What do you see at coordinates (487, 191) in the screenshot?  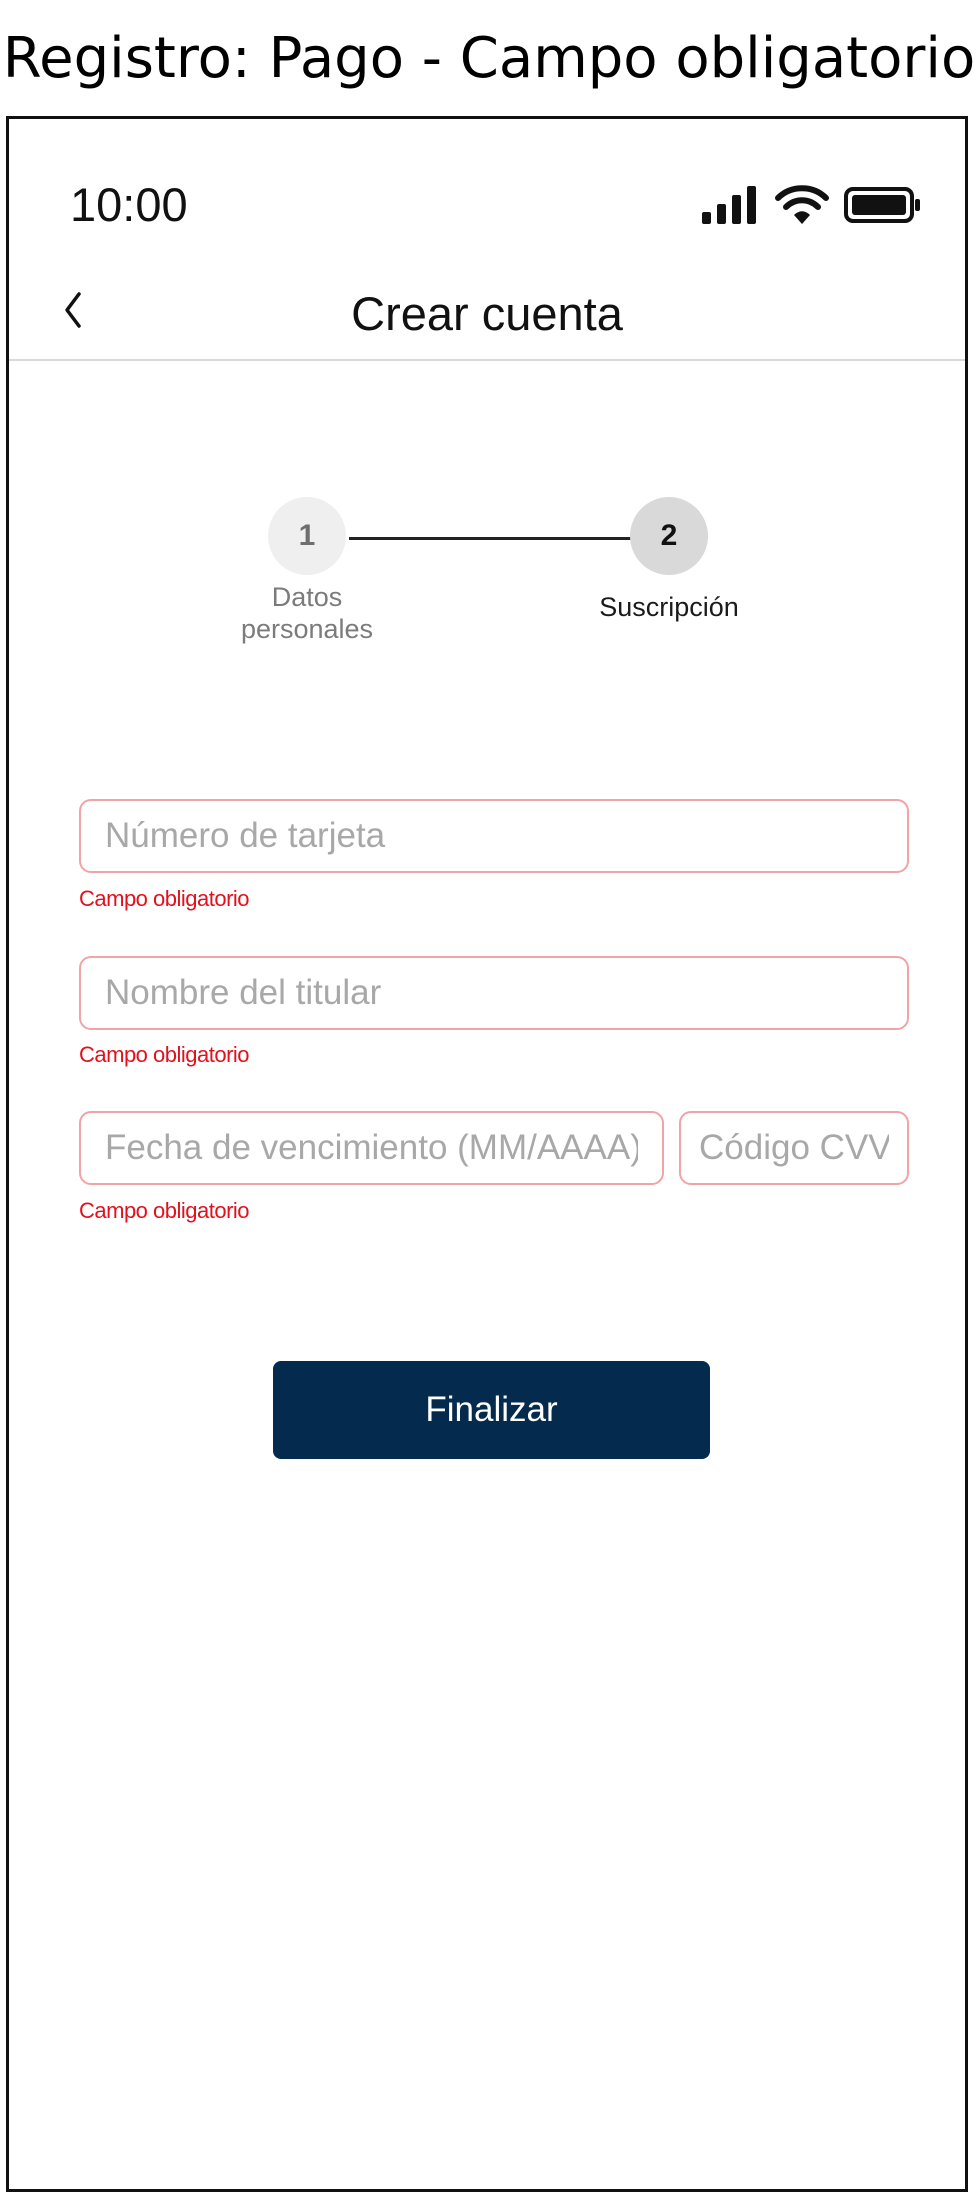 I see `status-bar: 10:00` at bounding box center [487, 191].